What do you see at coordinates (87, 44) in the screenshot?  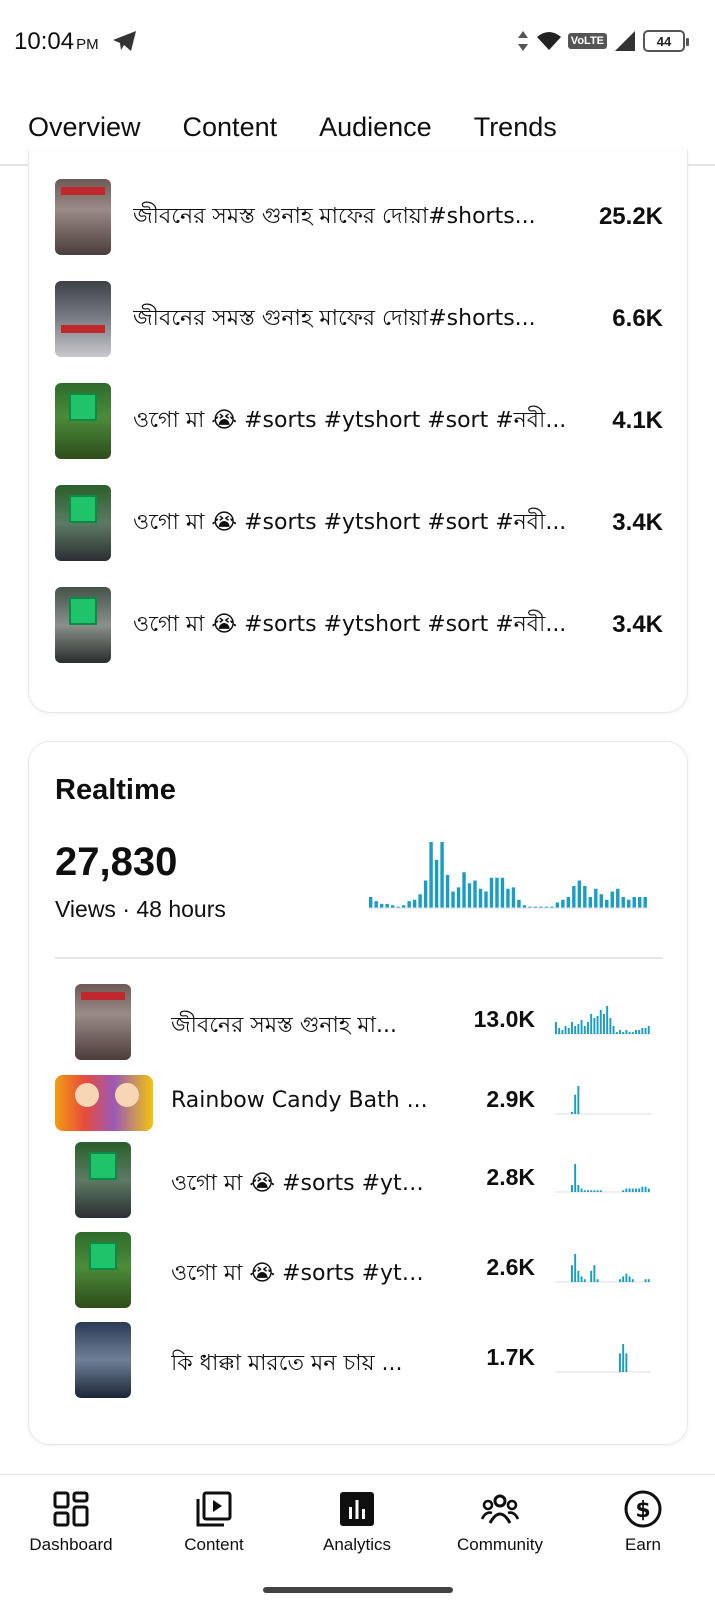 I see `clock-ampm: PM` at bounding box center [87, 44].